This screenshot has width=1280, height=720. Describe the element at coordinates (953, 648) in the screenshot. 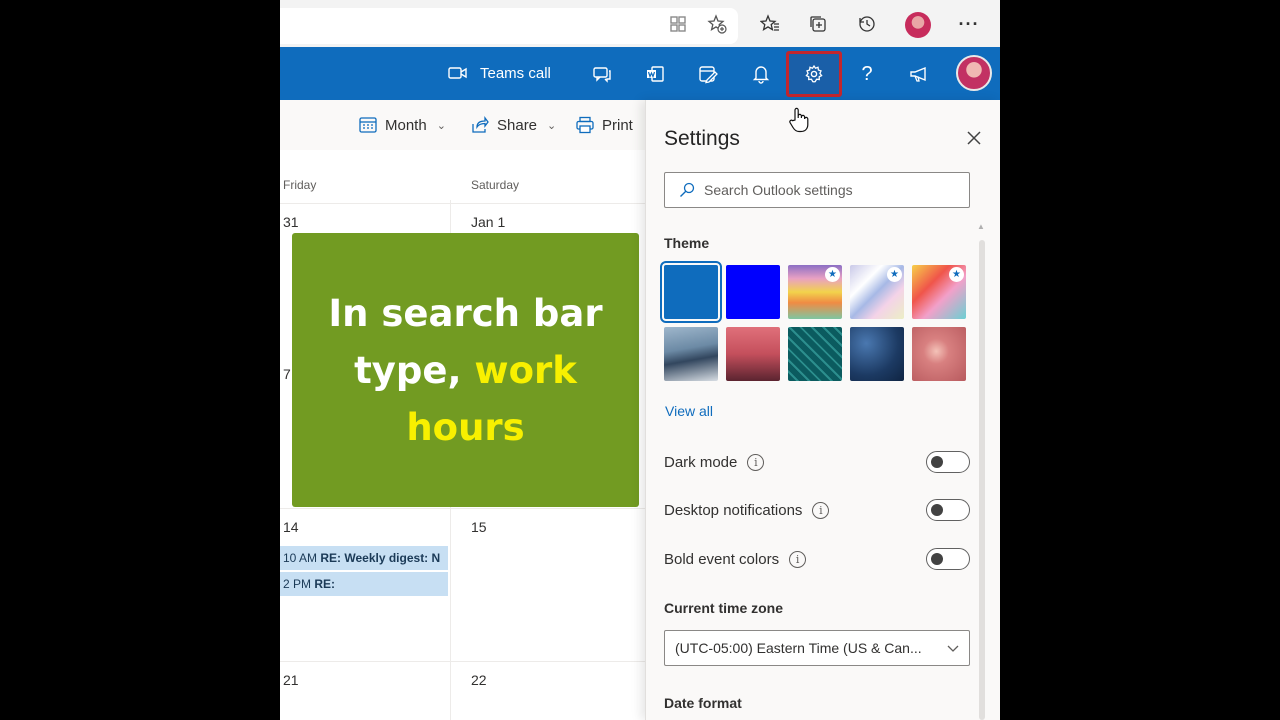

I see `chevron-down-icon` at that location.